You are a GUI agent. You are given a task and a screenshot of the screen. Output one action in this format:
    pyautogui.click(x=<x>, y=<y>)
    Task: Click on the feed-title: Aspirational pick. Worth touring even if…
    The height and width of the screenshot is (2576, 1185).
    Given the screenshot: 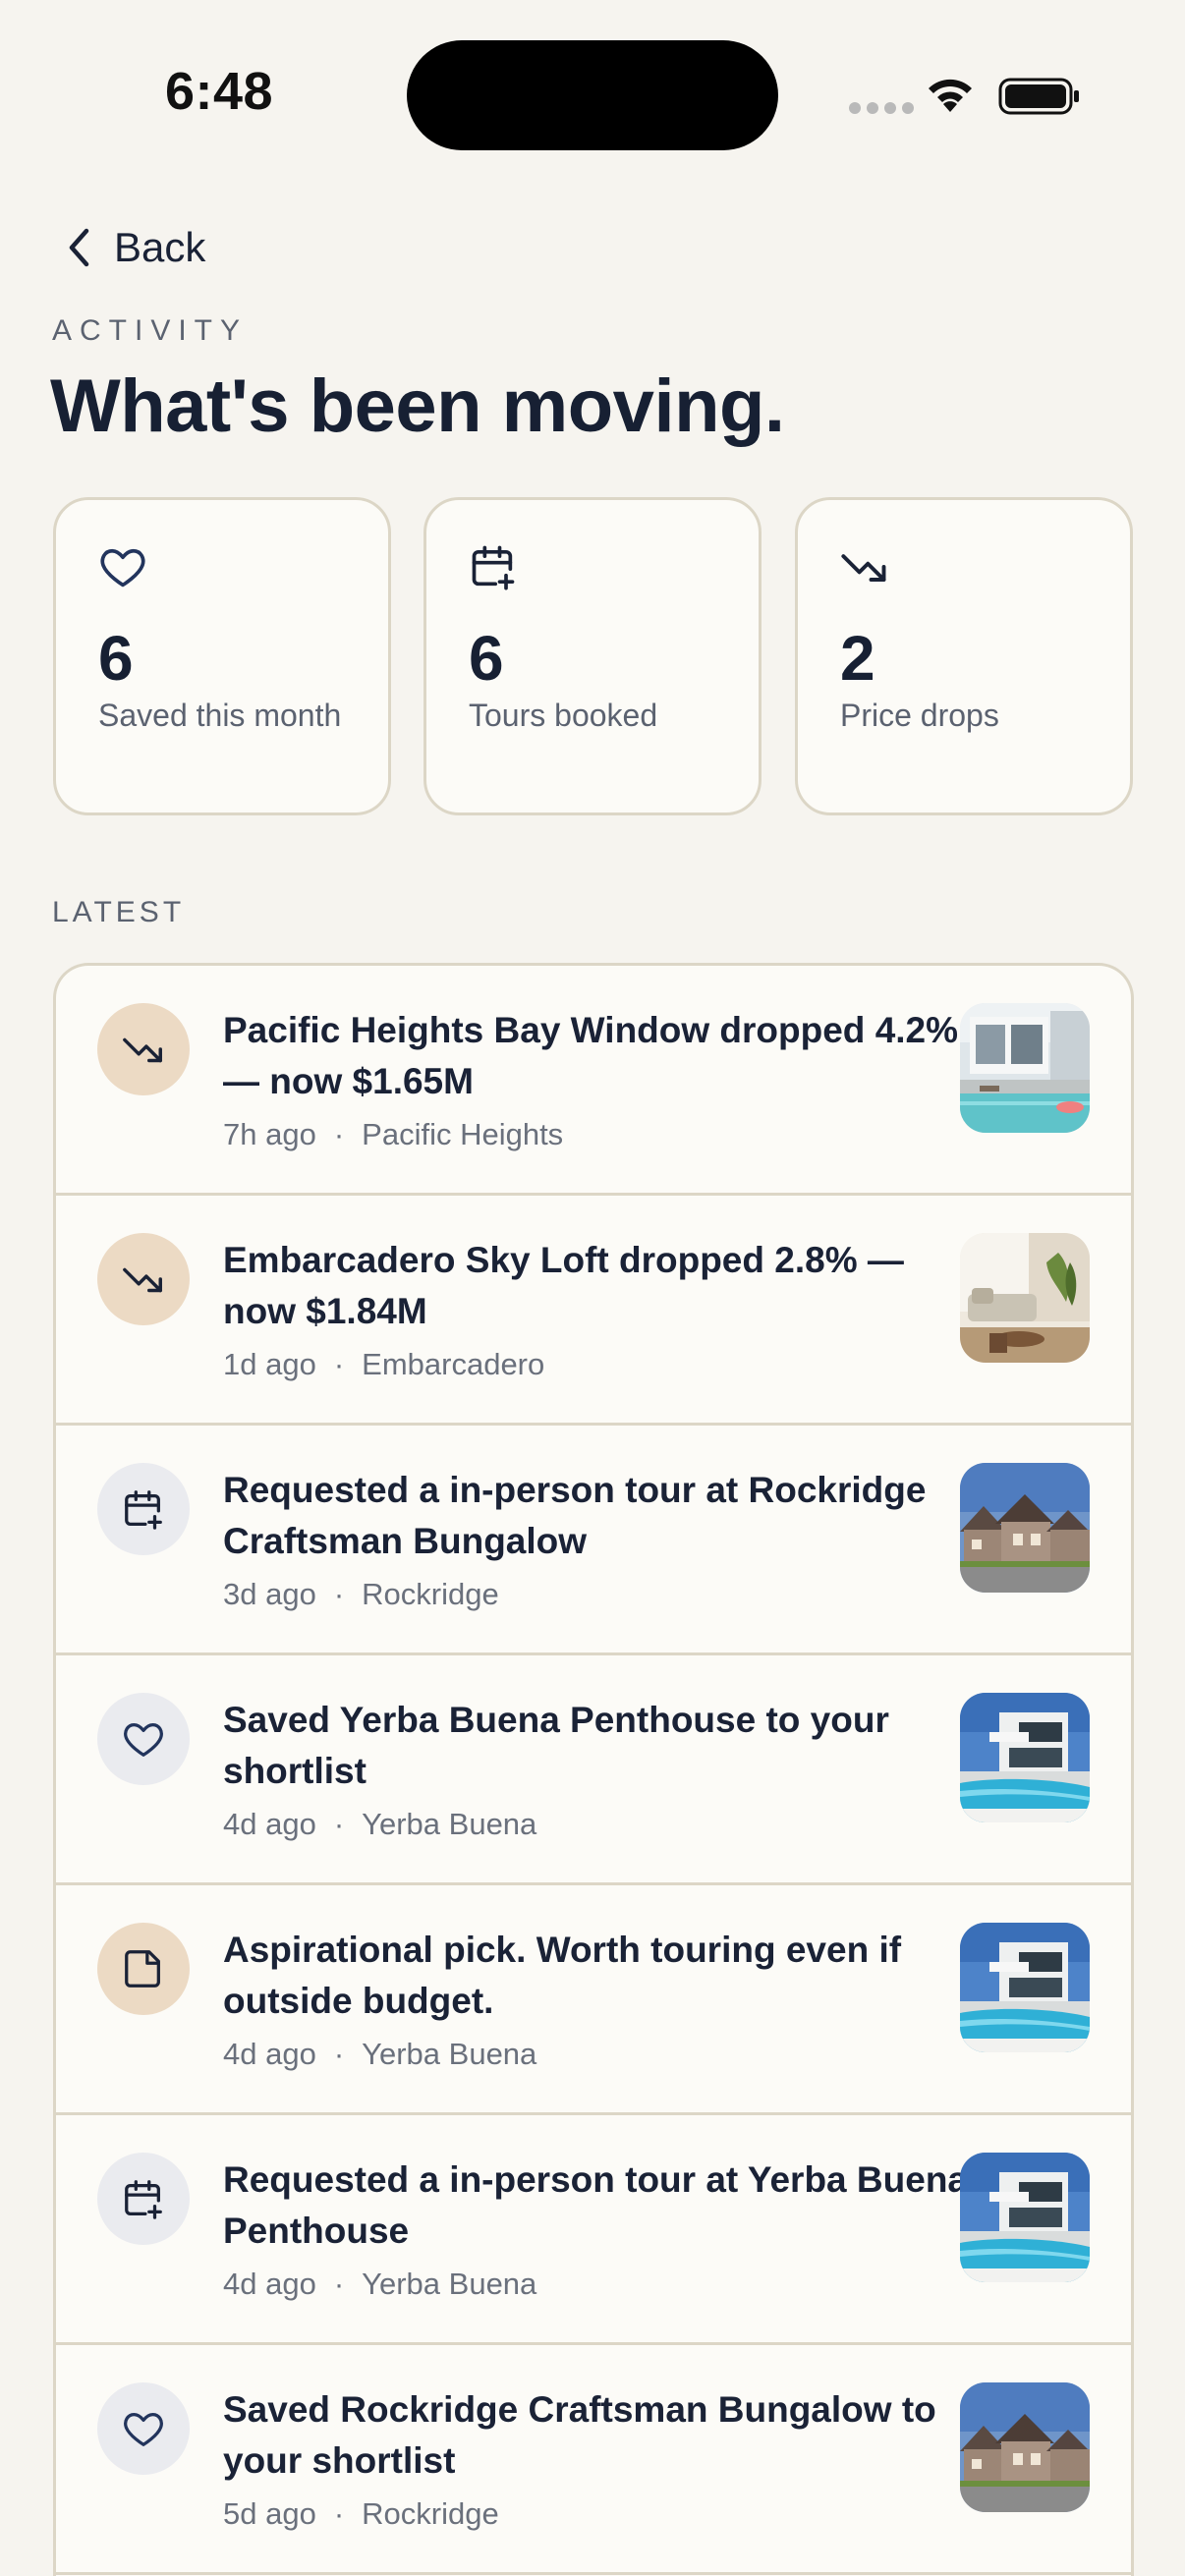 What is the action you would take?
    pyautogui.click(x=563, y=1975)
    